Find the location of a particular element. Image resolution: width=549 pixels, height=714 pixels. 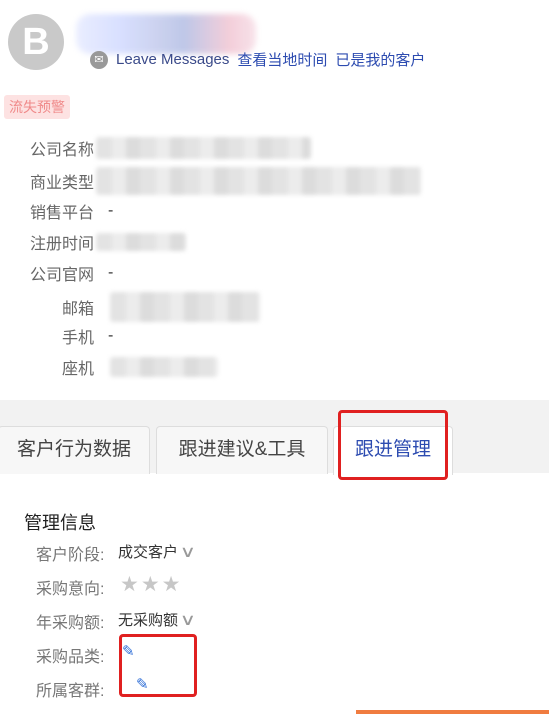

bottom-accent-bar is located at coordinates (452, 712).